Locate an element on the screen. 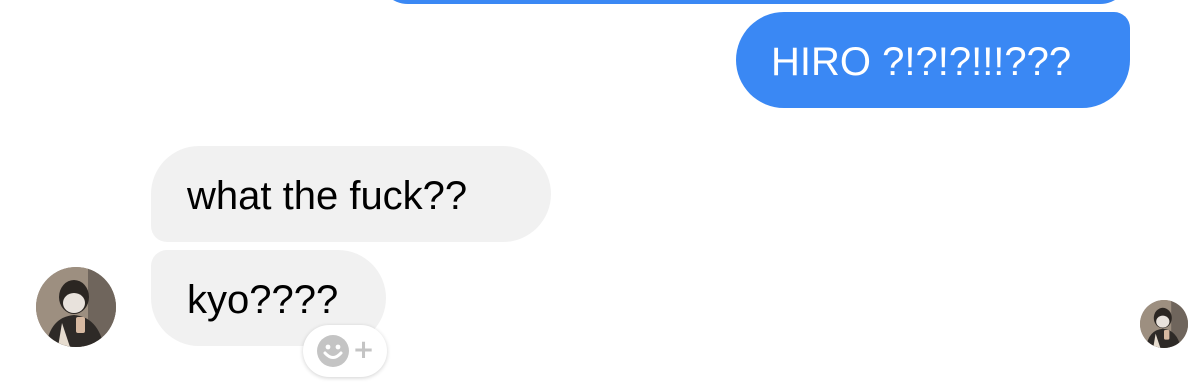  plus-icon: + is located at coordinates (363, 350).